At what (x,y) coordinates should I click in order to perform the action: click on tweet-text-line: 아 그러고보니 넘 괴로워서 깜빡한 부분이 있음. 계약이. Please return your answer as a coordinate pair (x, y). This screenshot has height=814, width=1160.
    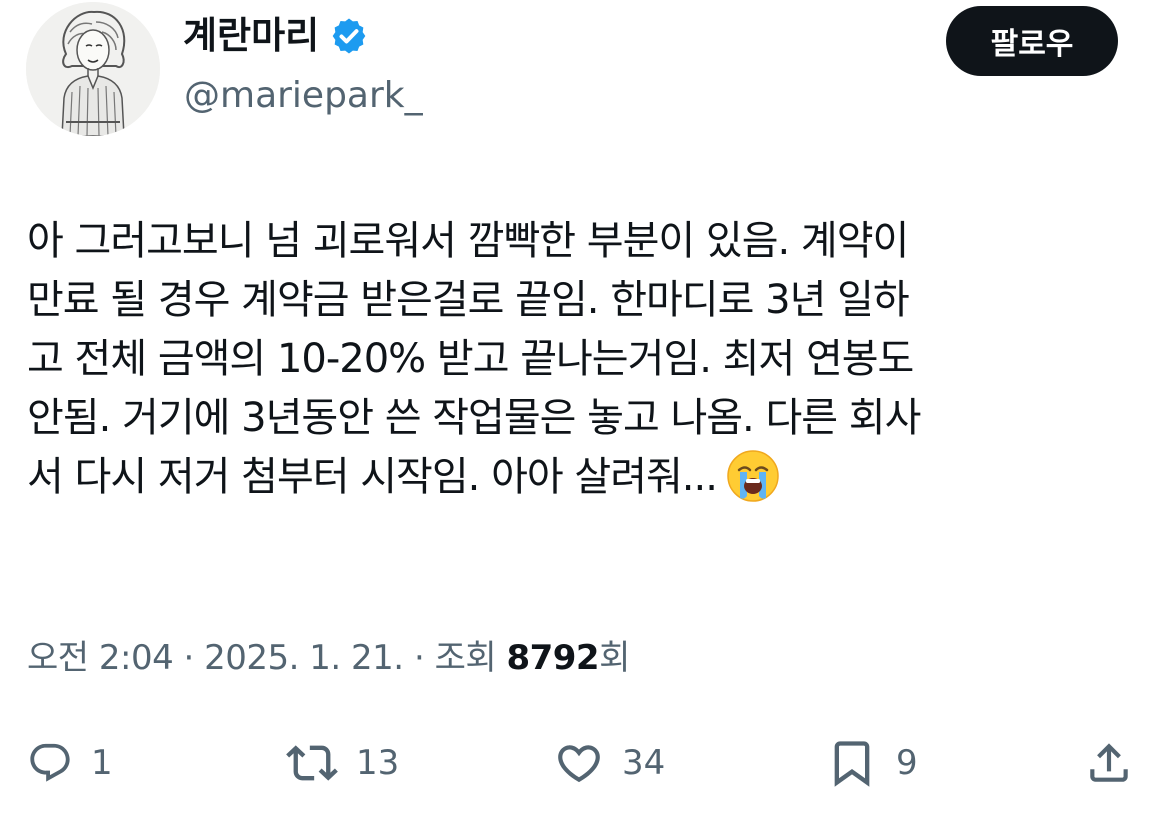
    Looking at the image, I should click on (468, 241).